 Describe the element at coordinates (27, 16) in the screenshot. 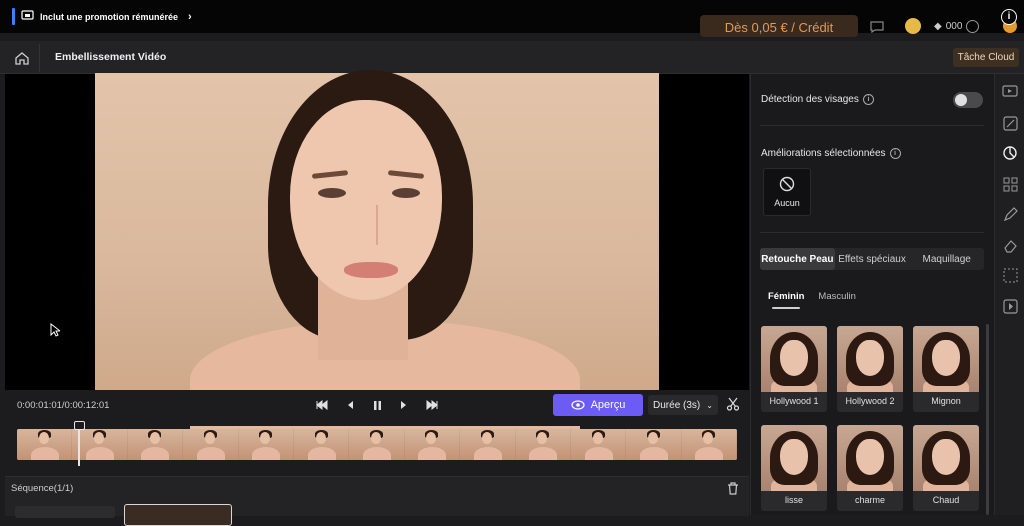

I see `promo-icon` at that location.